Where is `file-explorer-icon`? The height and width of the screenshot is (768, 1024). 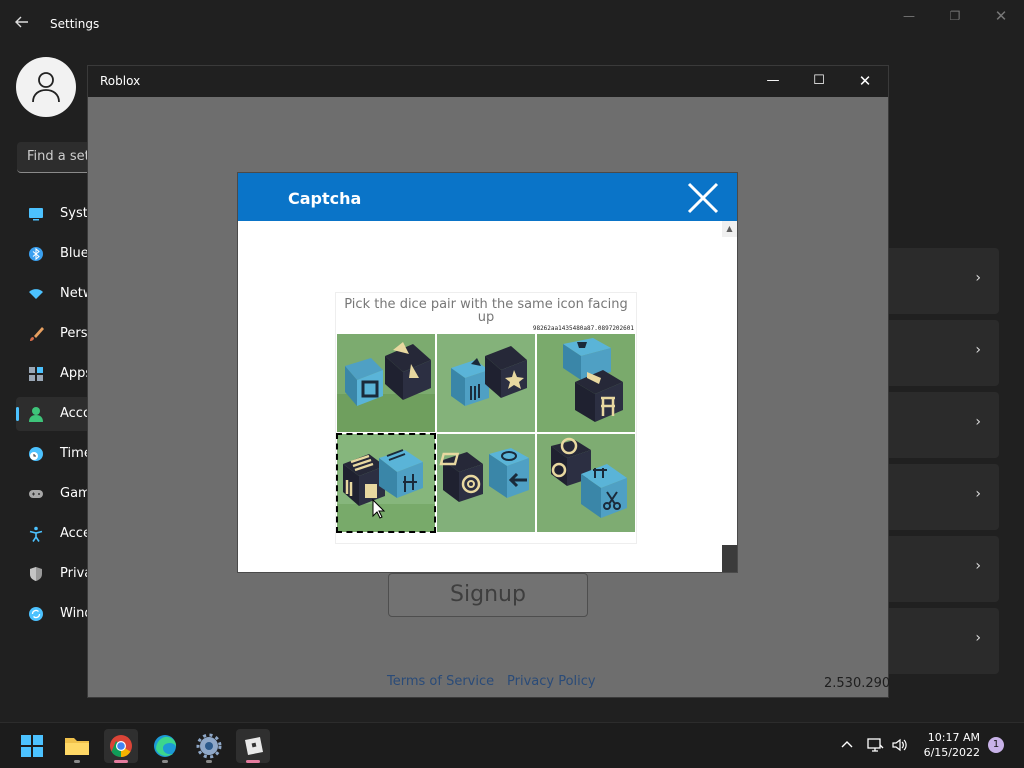 file-explorer-icon is located at coordinates (77, 746).